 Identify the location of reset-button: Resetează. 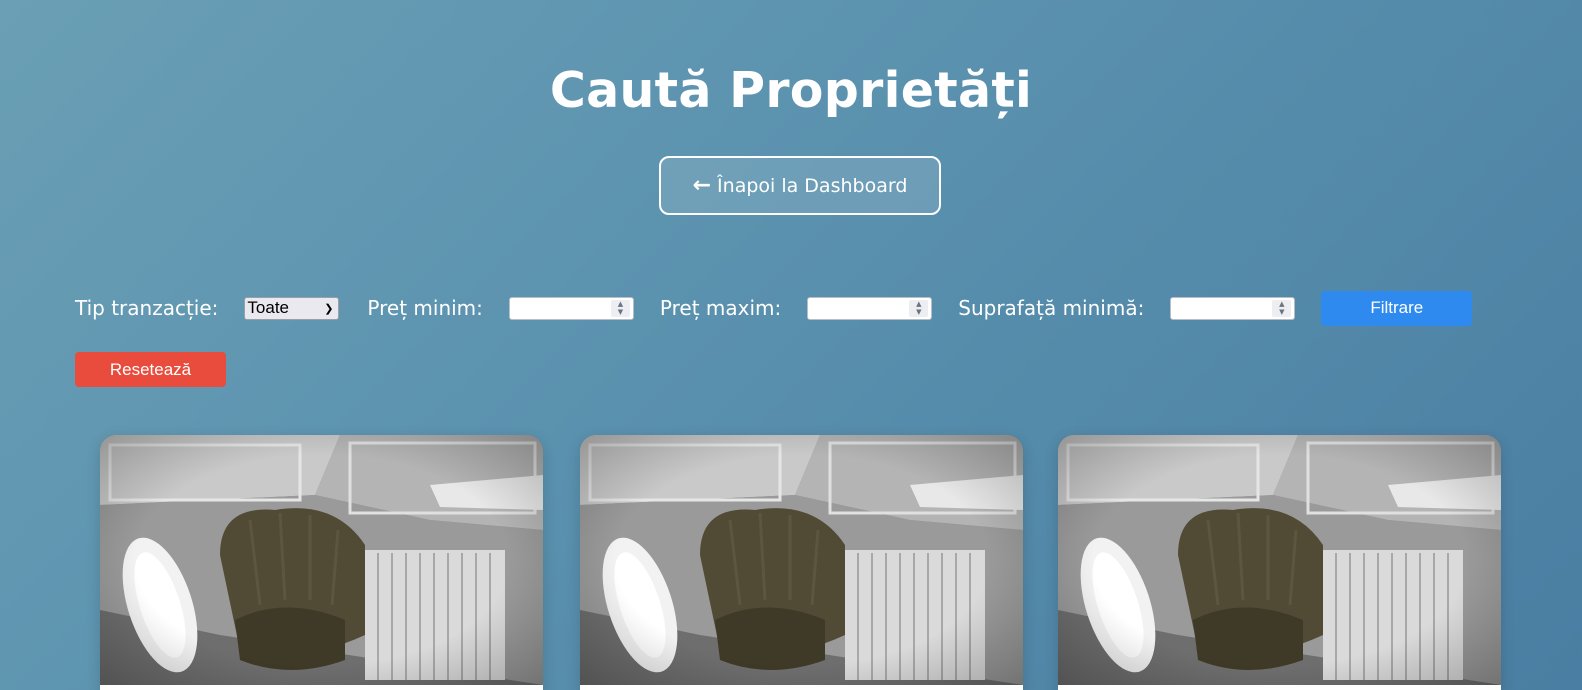
(150, 369).